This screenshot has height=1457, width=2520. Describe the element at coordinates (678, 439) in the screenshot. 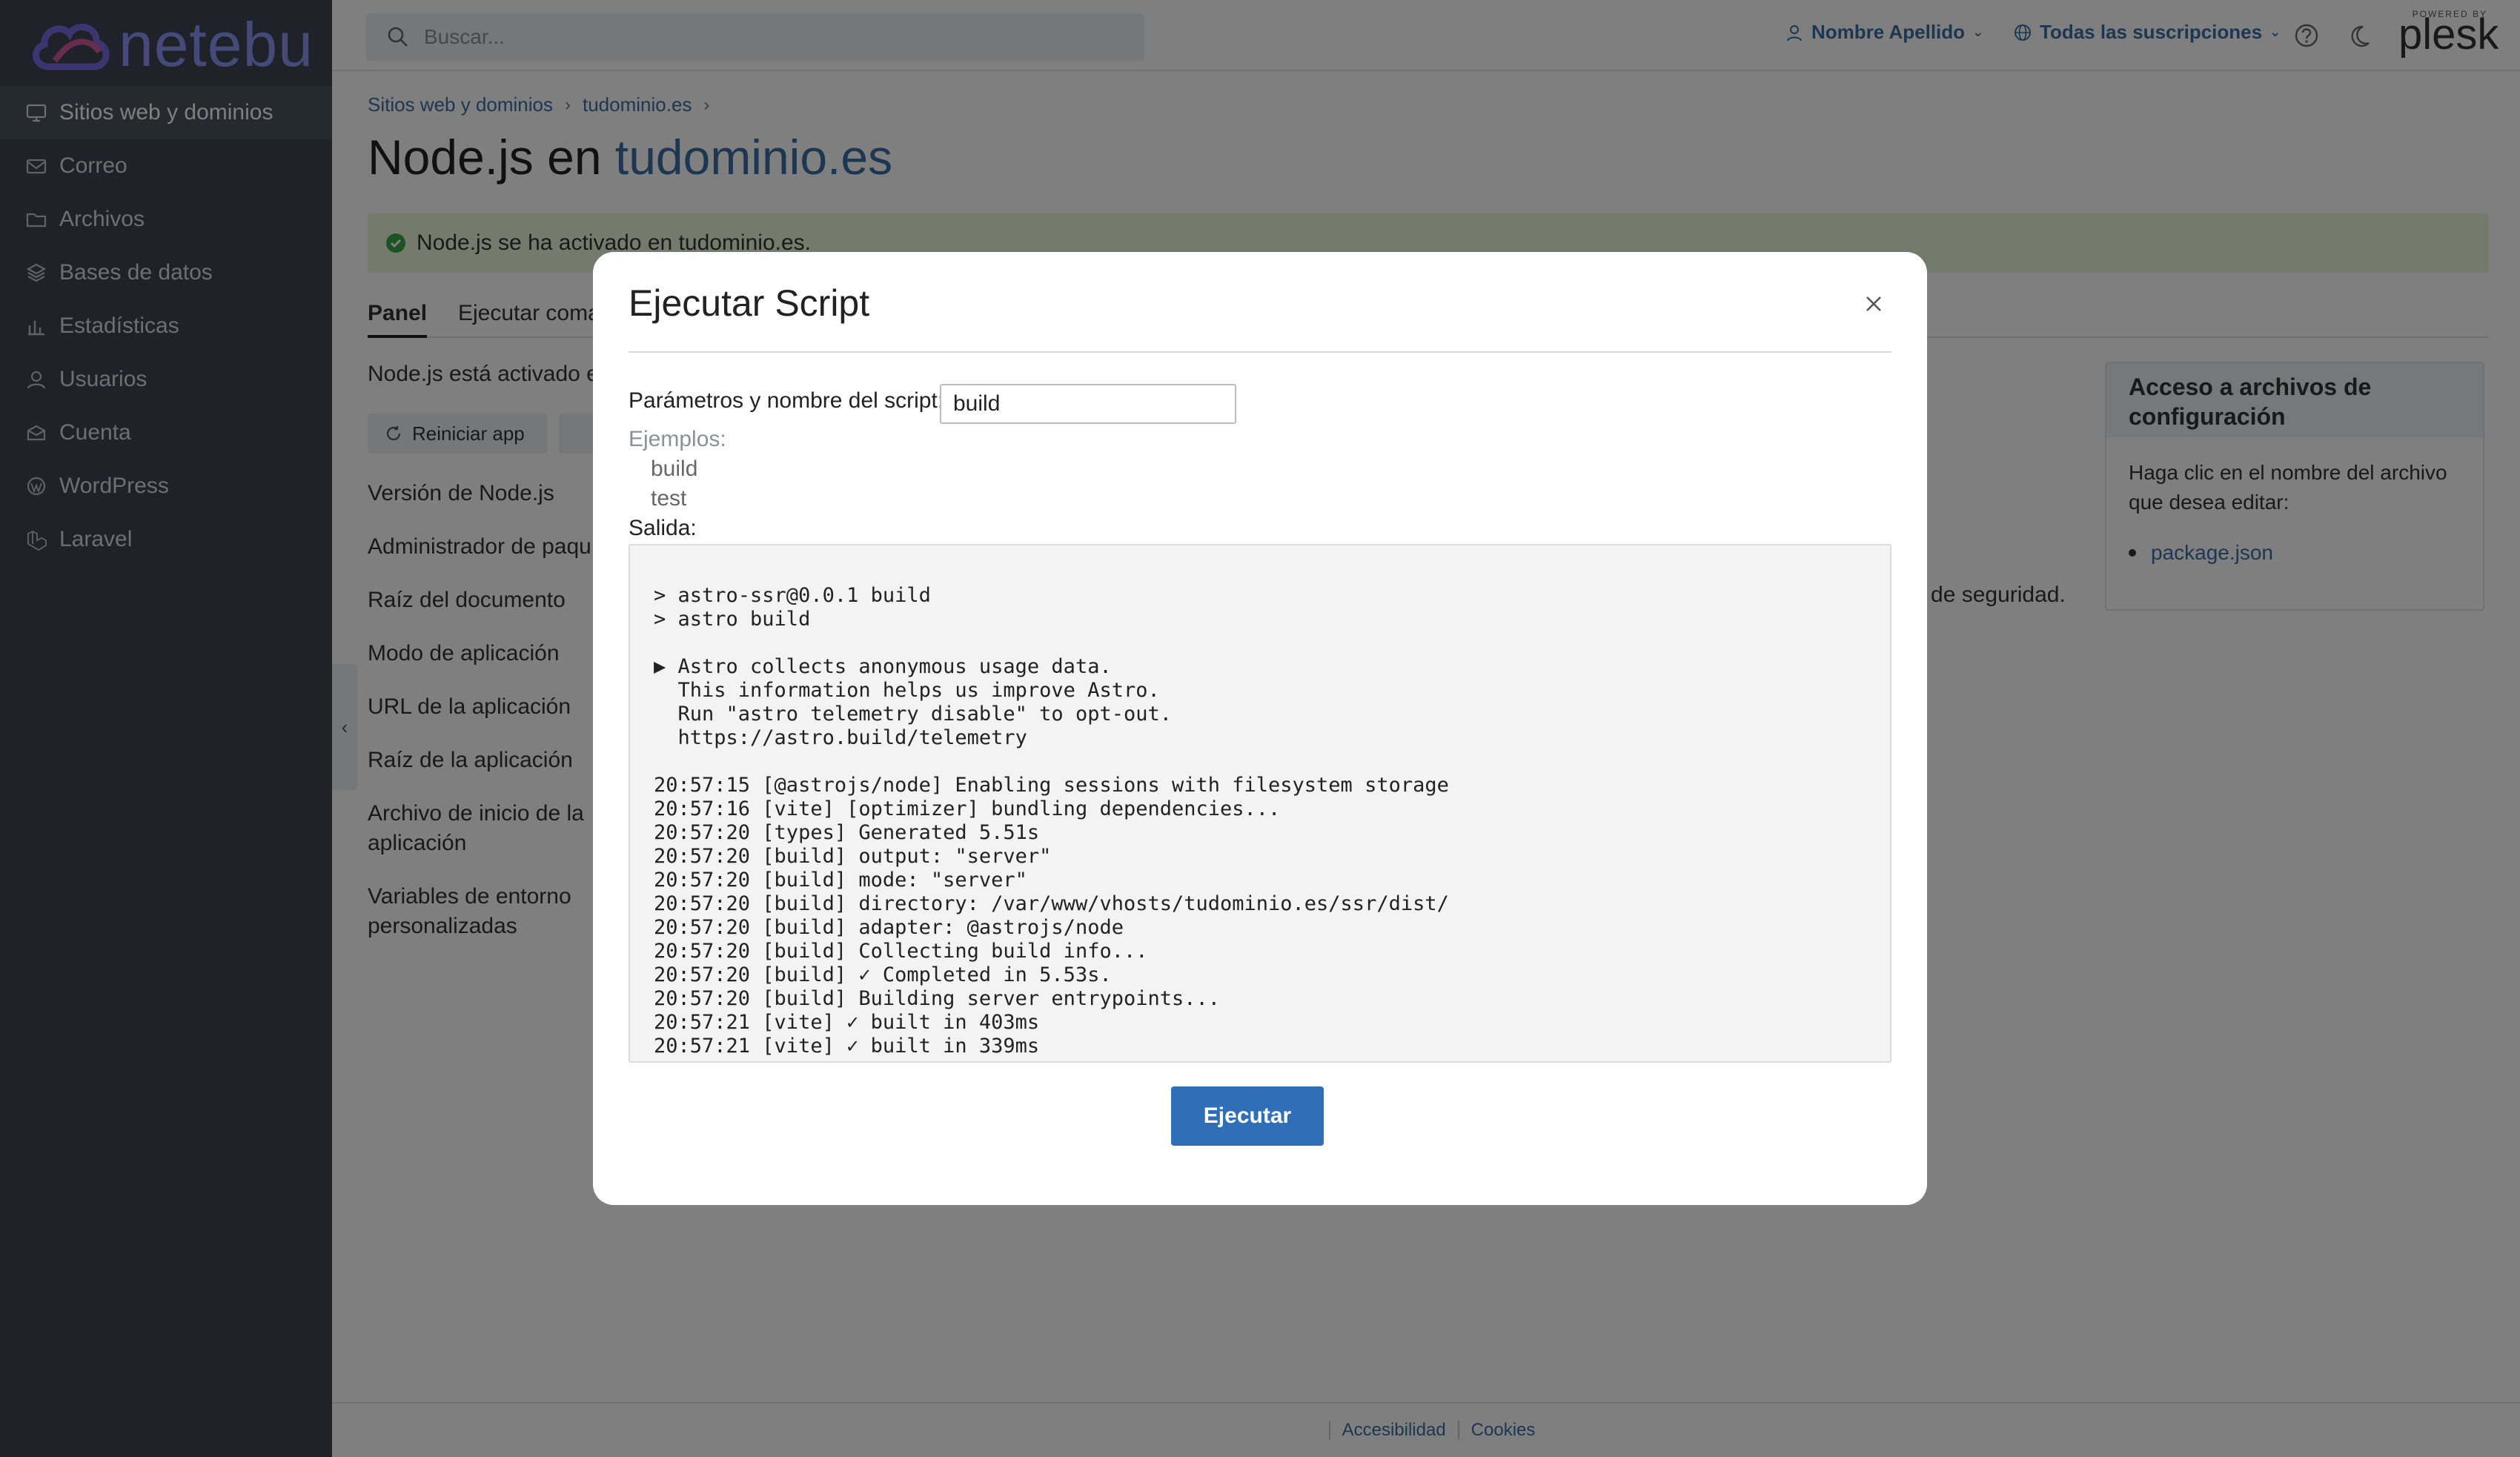

I see `examples-label: Ejemplos:` at that location.